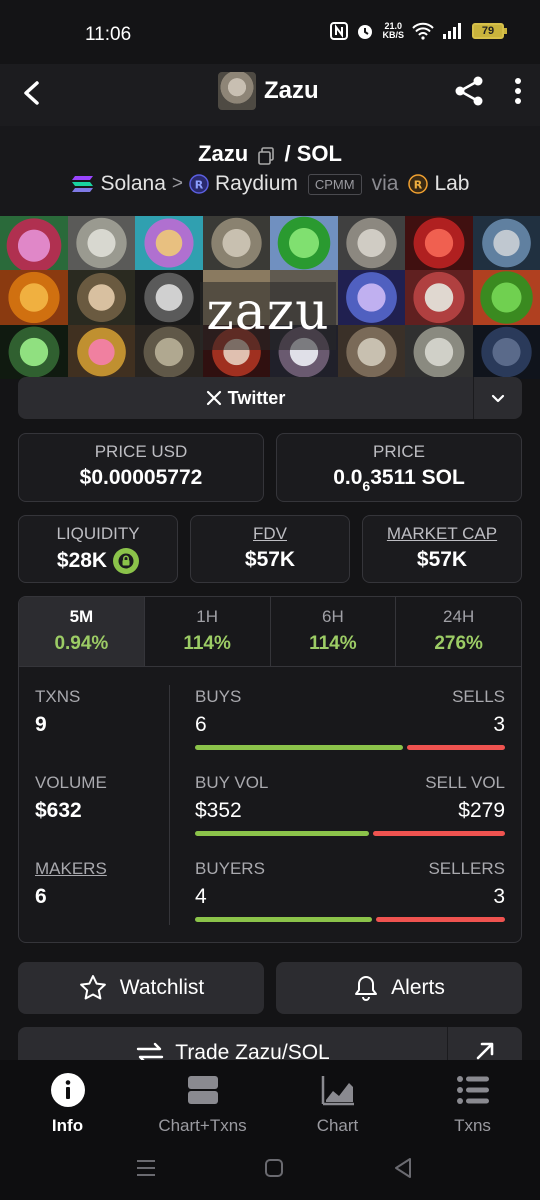 The width and height of the screenshot is (540, 1200). Describe the element at coordinates (334, 631) in the screenshot. I see `tab-6h: 6H 114%` at that location.